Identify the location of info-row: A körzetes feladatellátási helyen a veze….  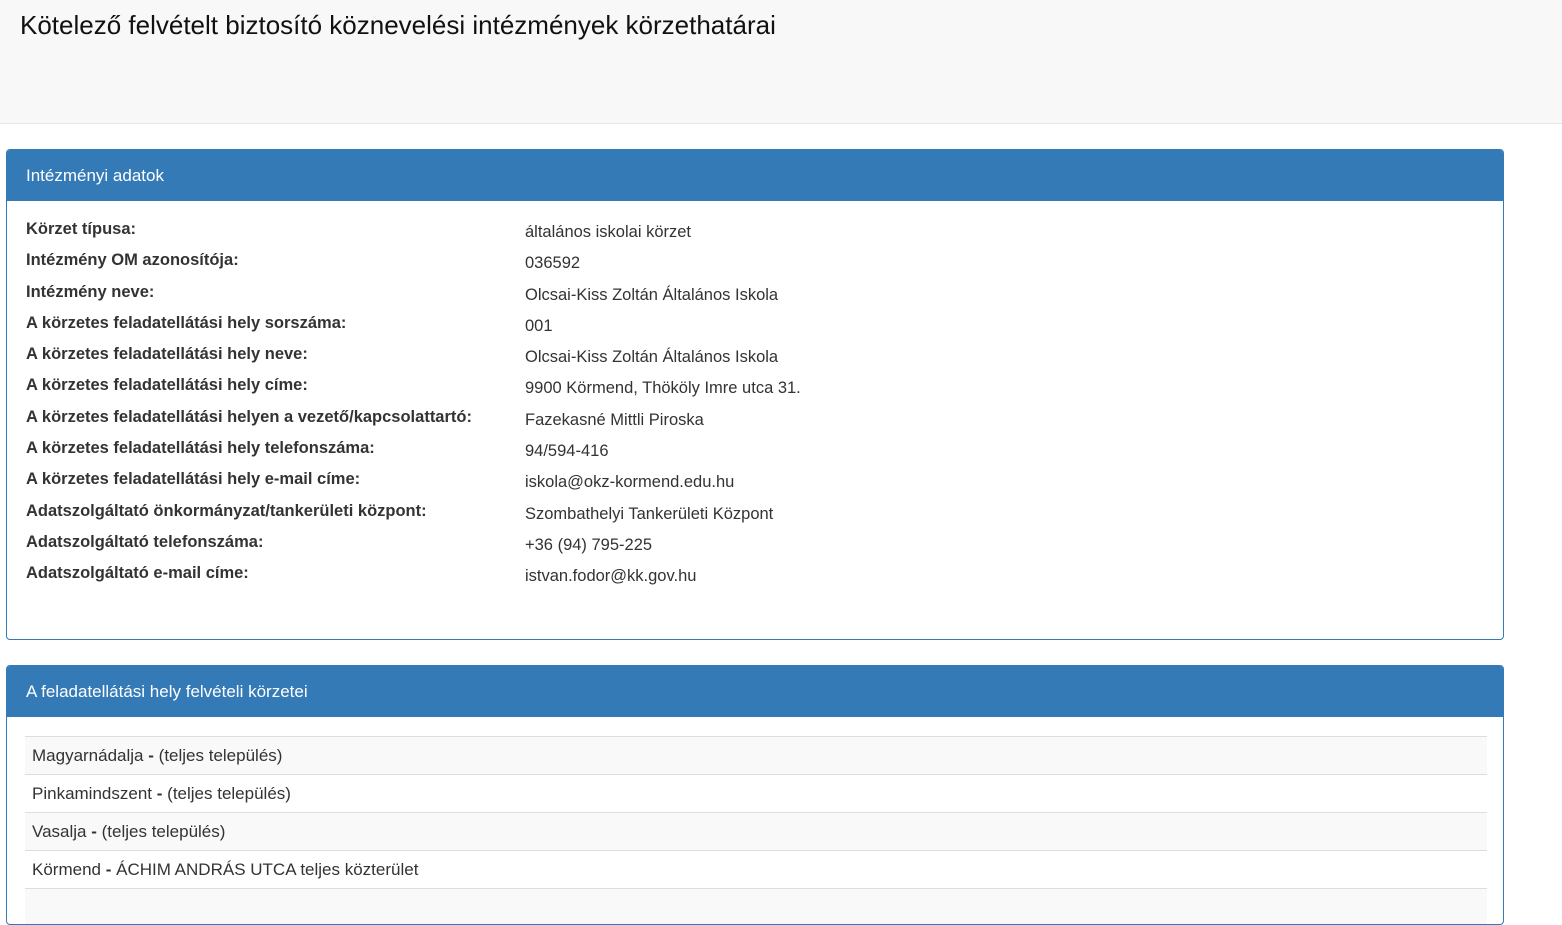
(626, 423).